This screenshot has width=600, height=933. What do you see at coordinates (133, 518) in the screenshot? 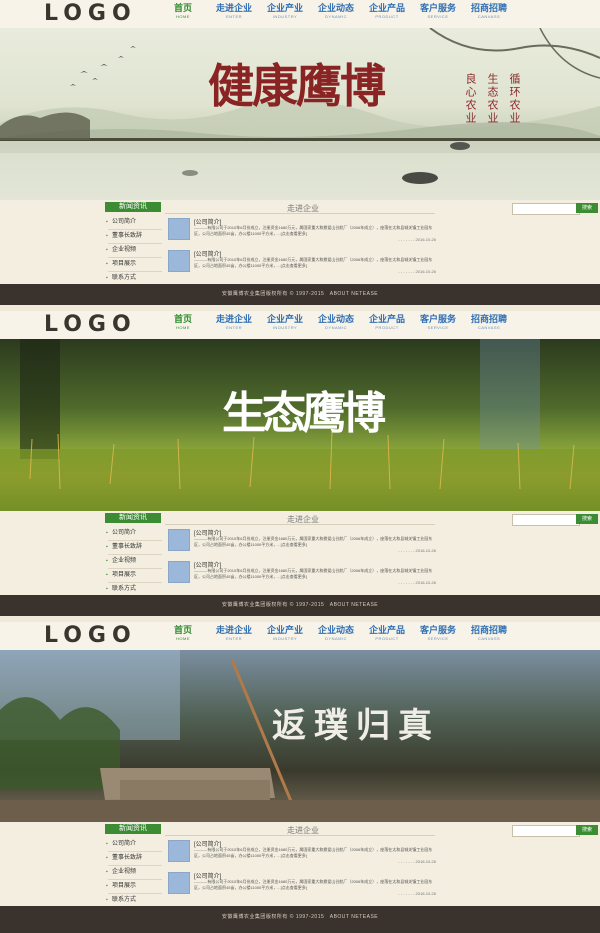
I see `sidebar-heading: 新闻资讯` at bounding box center [133, 518].